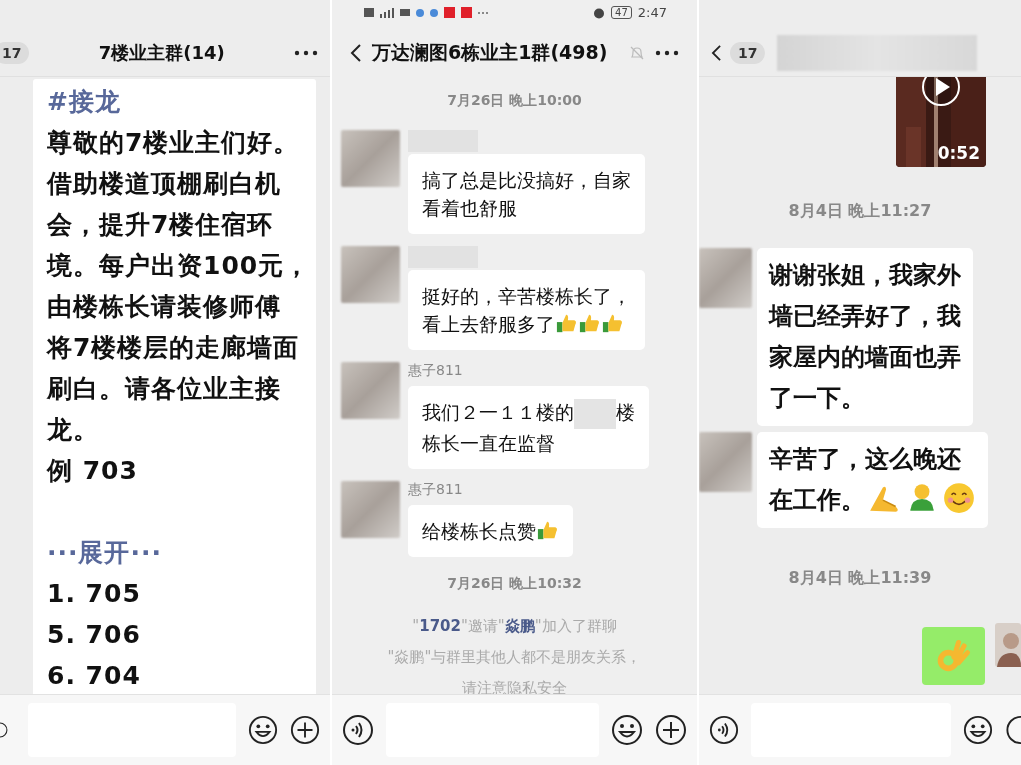 The width and height of the screenshot is (1021, 765). What do you see at coordinates (488, 442) in the screenshot?
I see `message-text: 栋长一直在监督` at bounding box center [488, 442].